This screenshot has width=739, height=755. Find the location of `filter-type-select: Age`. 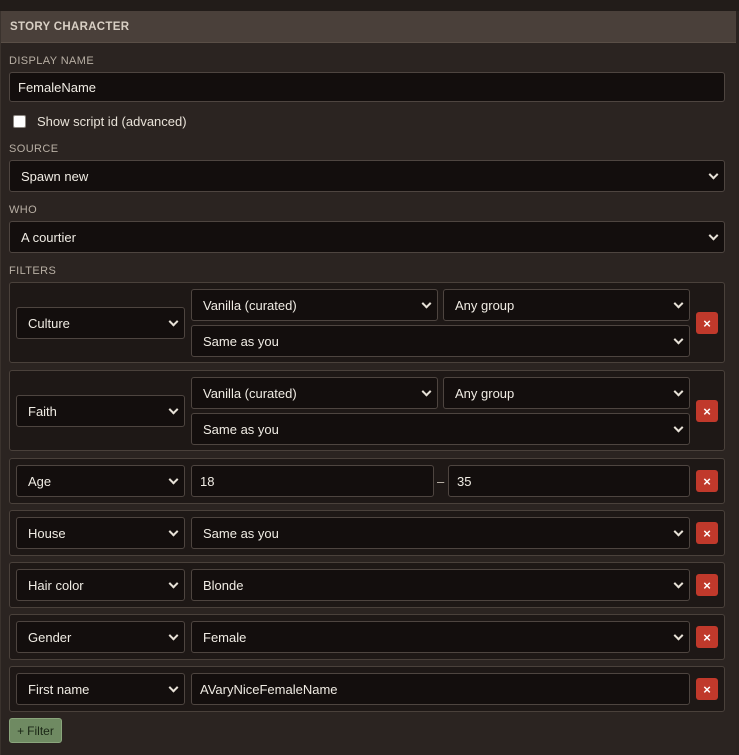

filter-type-select: Age is located at coordinates (100, 481).